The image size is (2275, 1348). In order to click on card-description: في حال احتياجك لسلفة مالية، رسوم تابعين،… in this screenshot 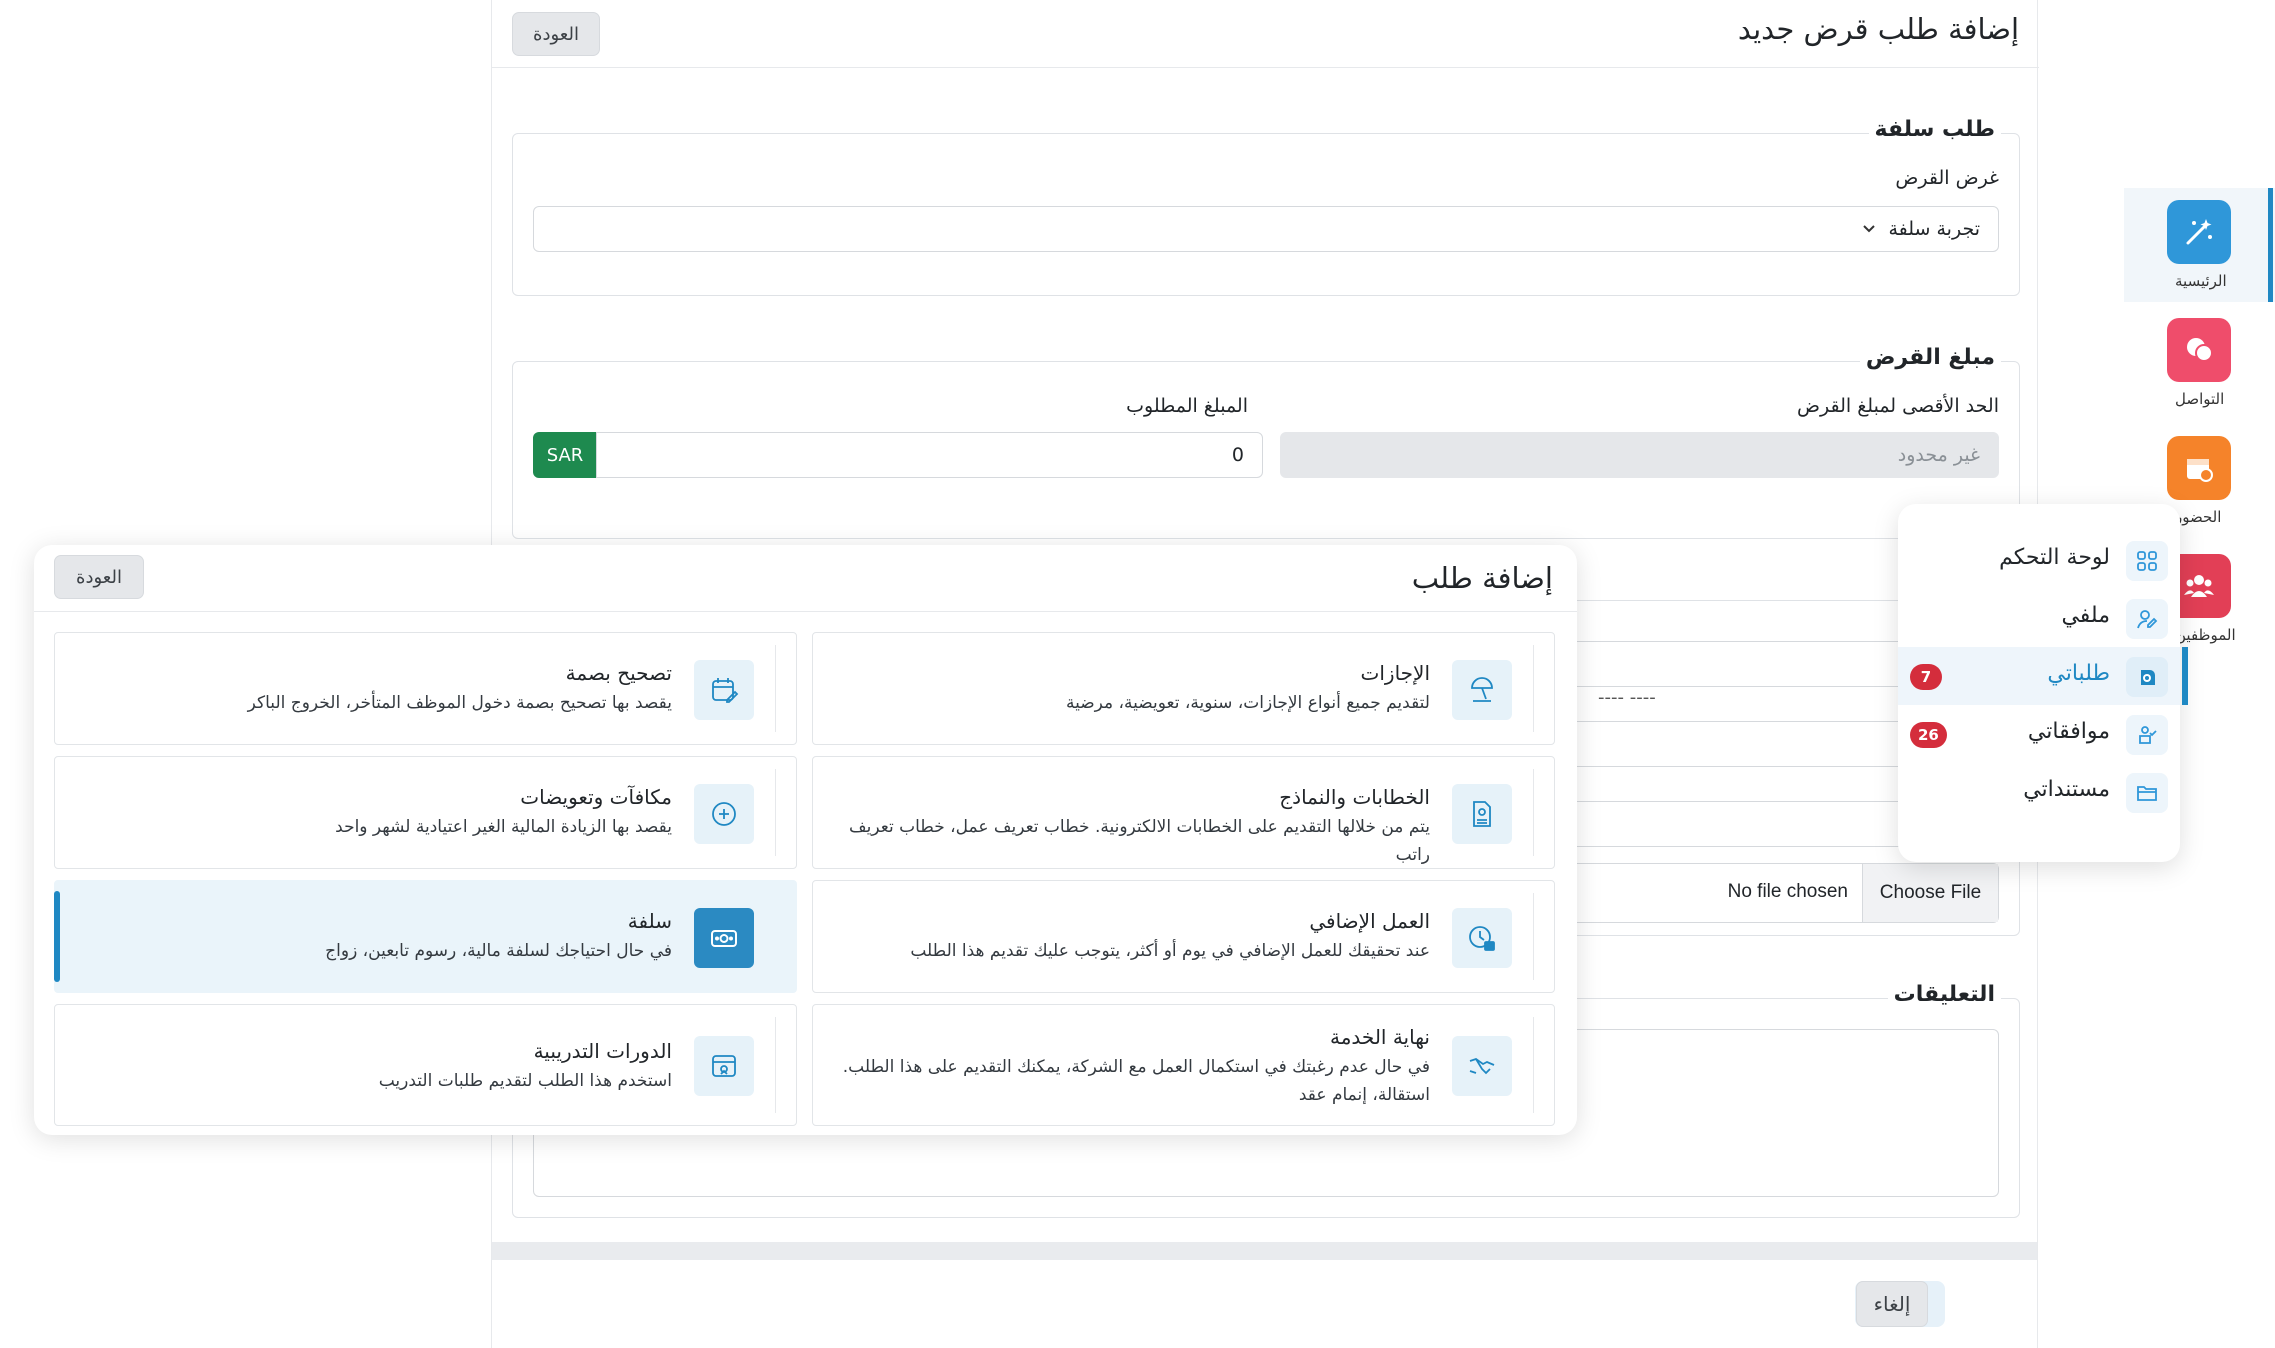, I will do `click(498, 951)`.